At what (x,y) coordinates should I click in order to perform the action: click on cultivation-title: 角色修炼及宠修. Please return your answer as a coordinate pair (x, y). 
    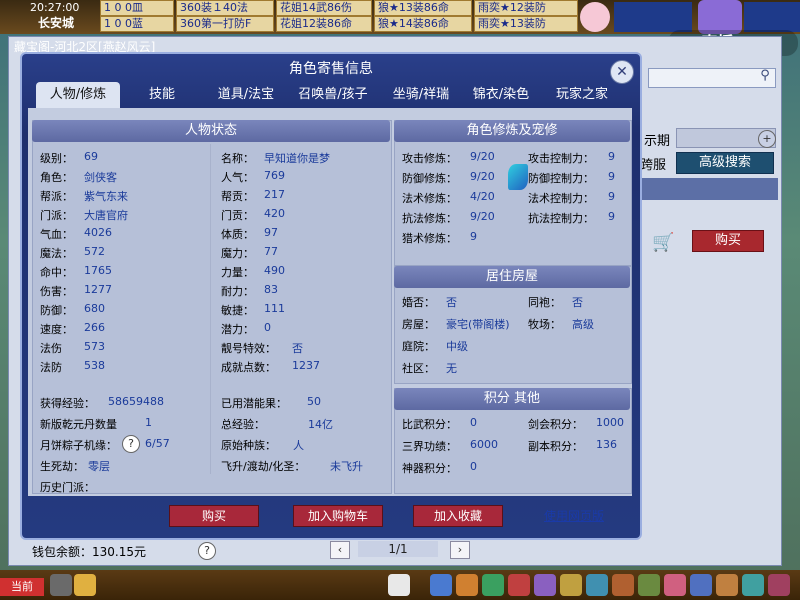
    Looking at the image, I should click on (512, 131).